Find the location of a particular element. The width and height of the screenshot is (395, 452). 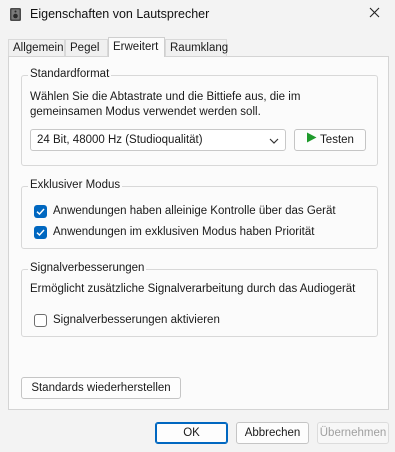

group-legend: Signalverbesserungen is located at coordinates (87, 268).